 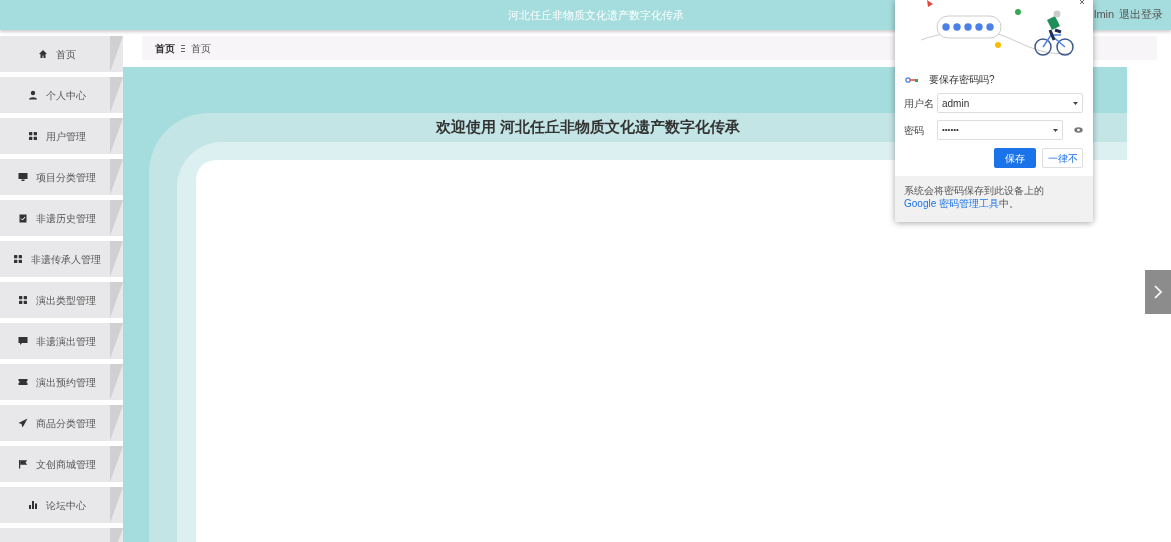 I want to click on ticket-icon, so click(x=22, y=382).